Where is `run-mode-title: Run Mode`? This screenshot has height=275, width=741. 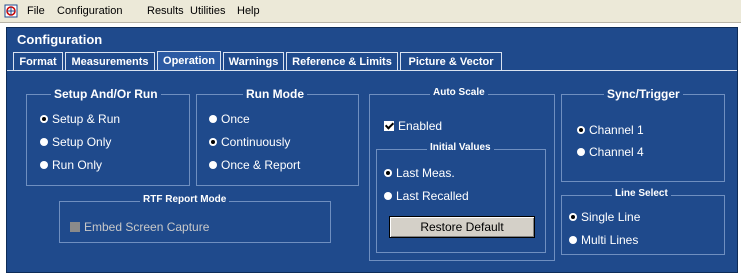
run-mode-title: Run Mode is located at coordinates (275, 94).